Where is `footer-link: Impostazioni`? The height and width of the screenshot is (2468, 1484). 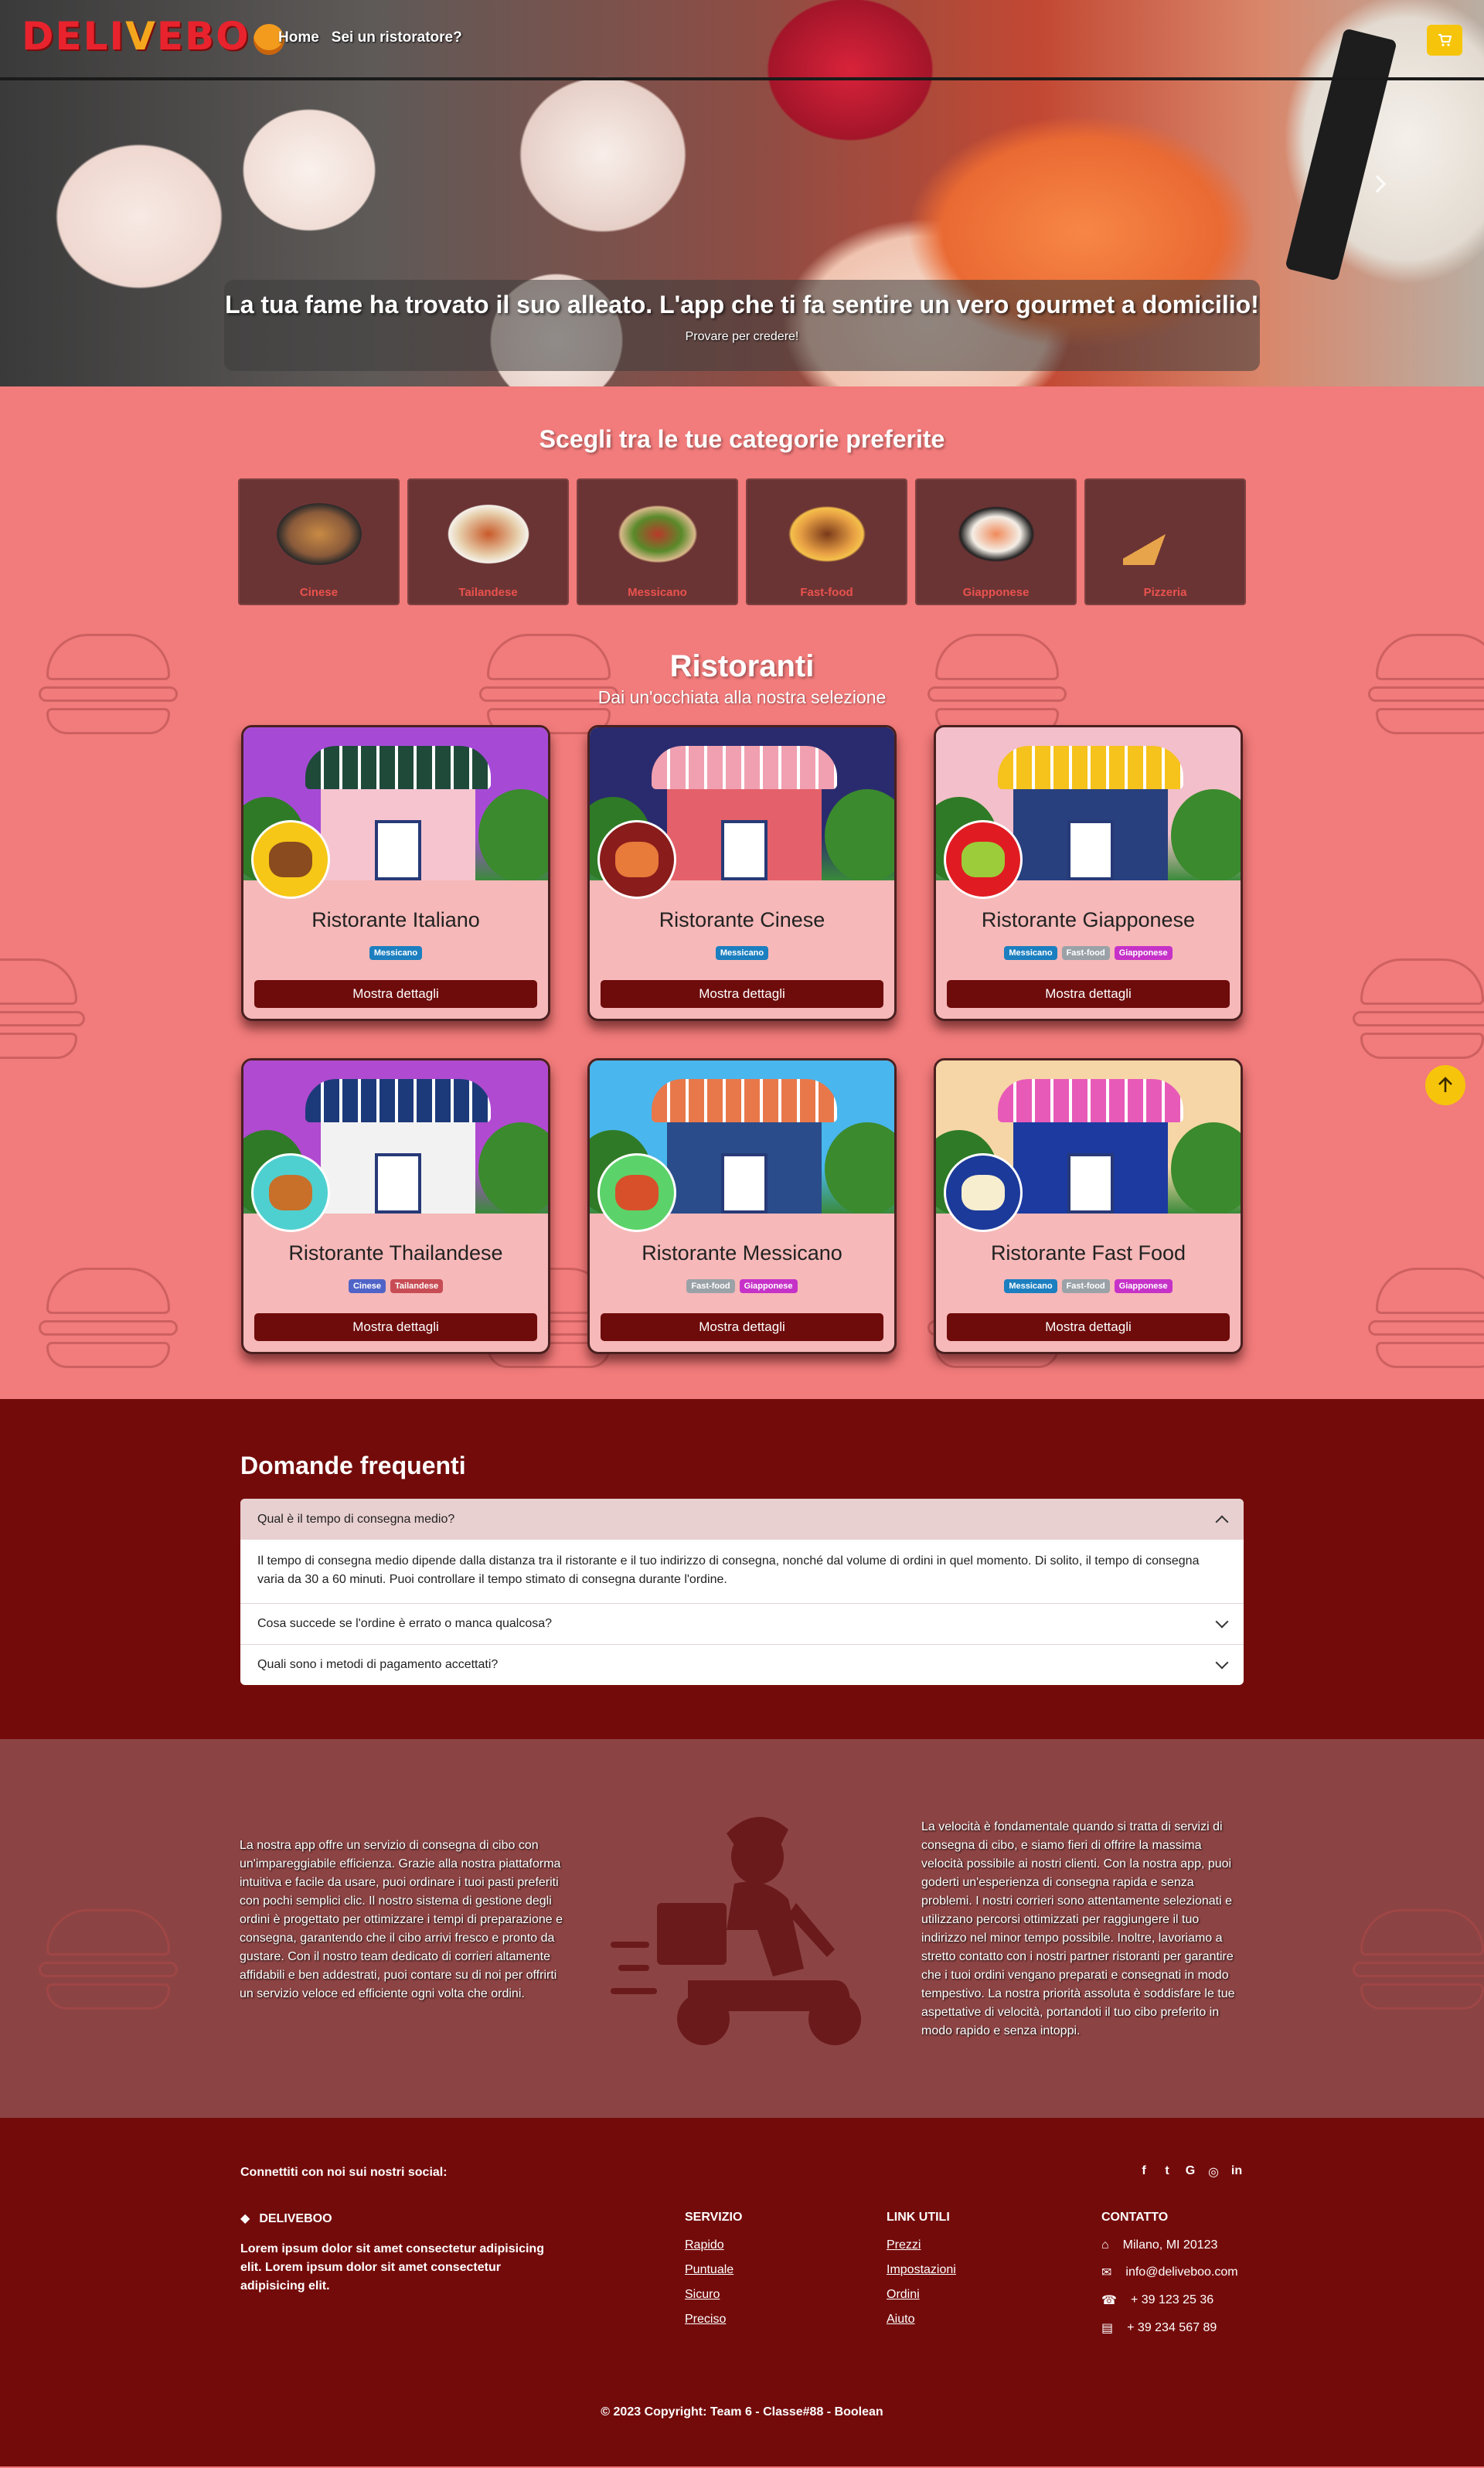 footer-link: Impostazioni is located at coordinates (921, 2270).